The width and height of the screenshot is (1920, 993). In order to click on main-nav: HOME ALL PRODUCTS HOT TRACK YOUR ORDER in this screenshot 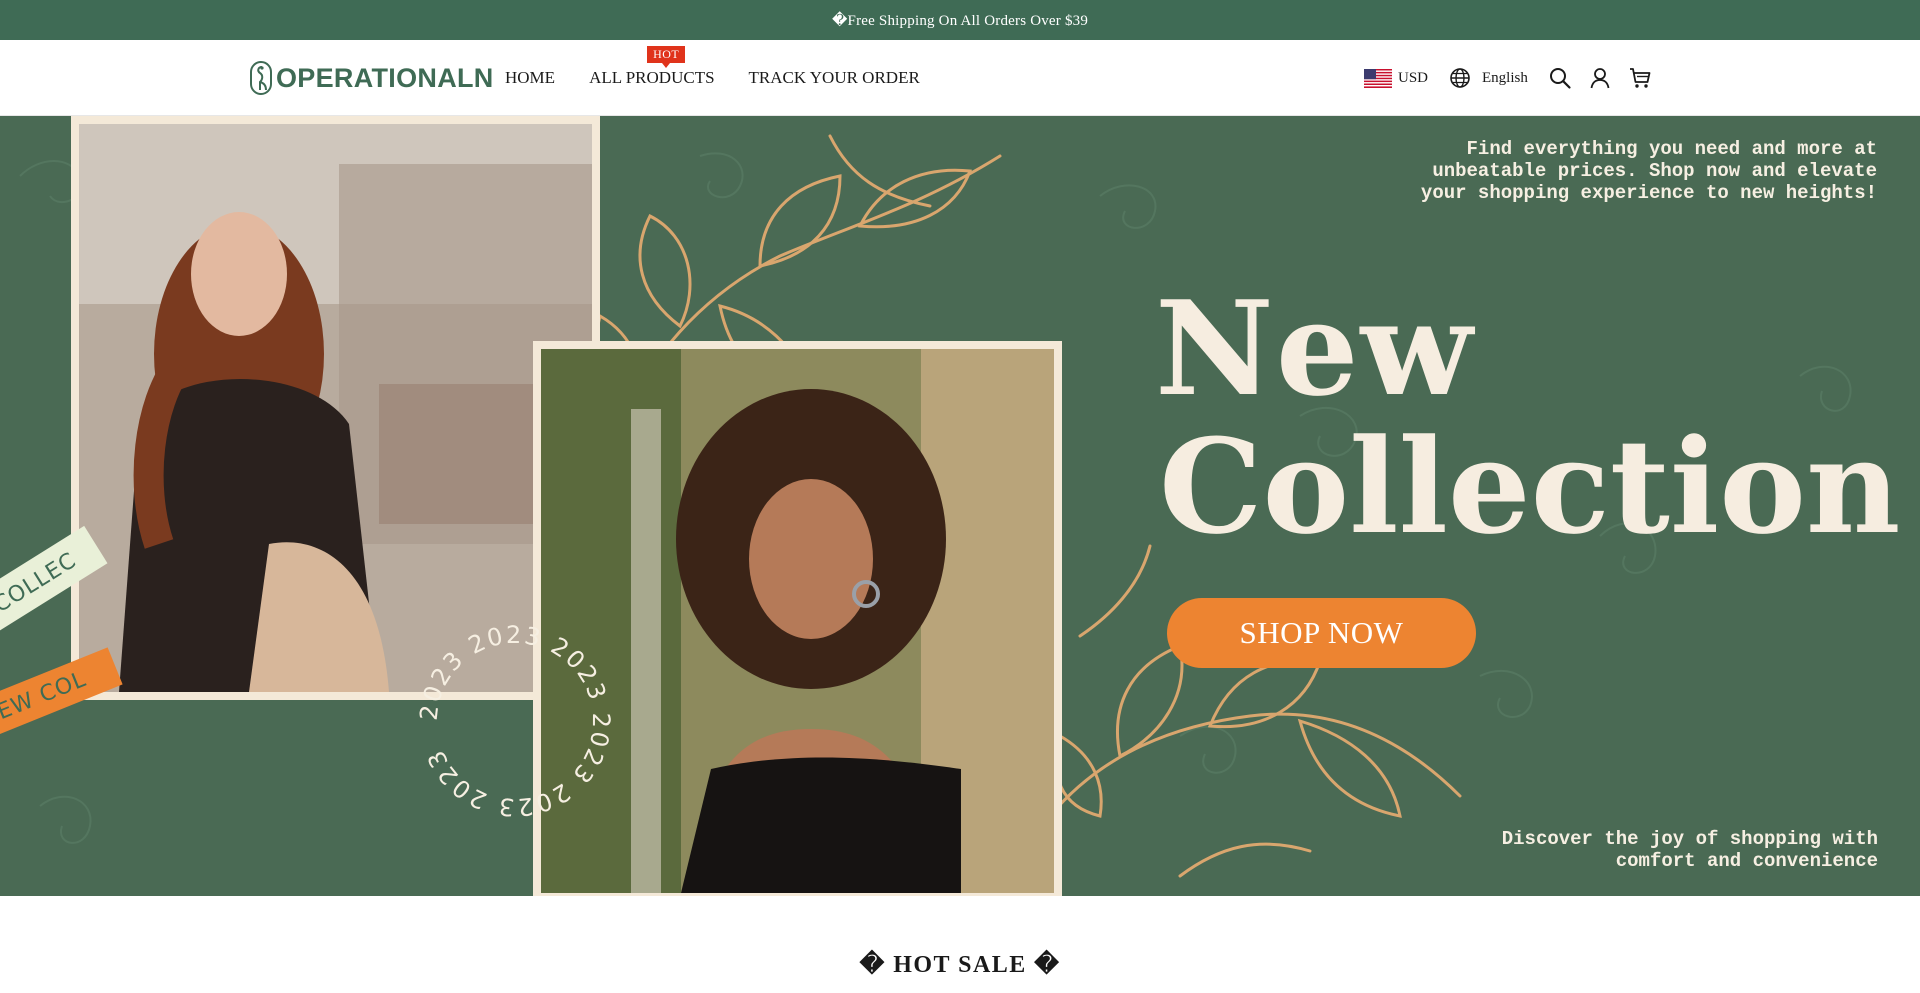, I will do `click(729, 78)`.